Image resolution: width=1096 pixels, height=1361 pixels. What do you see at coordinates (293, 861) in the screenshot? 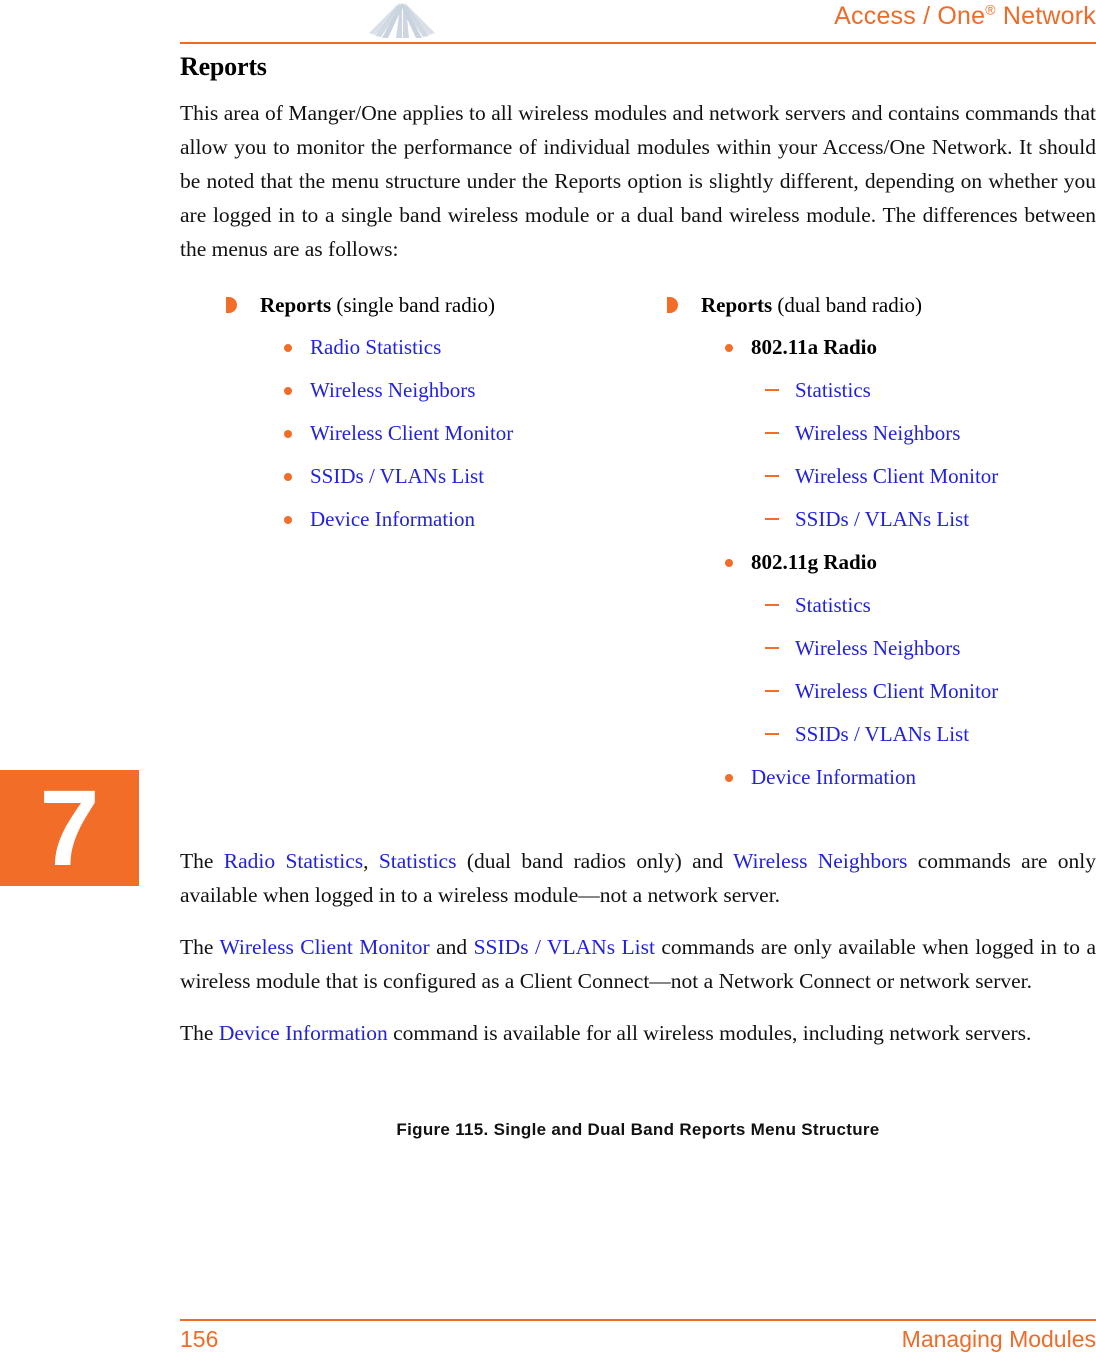
I see `cross-reference-radio-statistics: Radio Statistics` at bounding box center [293, 861].